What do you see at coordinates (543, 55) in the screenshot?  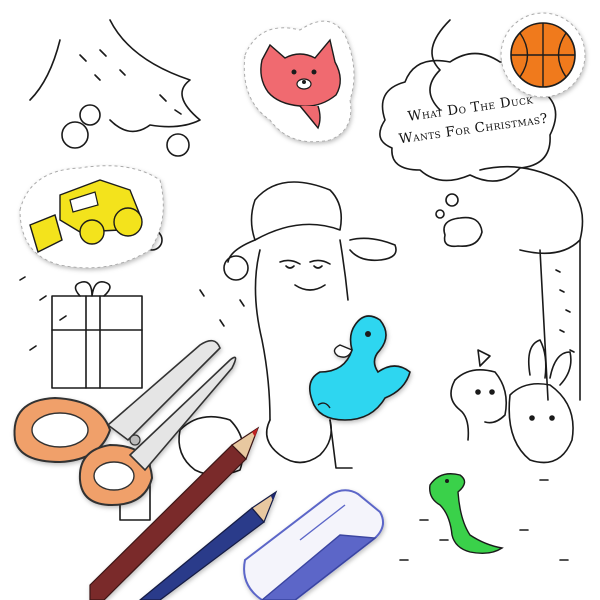 I see `basketball-sticker` at bounding box center [543, 55].